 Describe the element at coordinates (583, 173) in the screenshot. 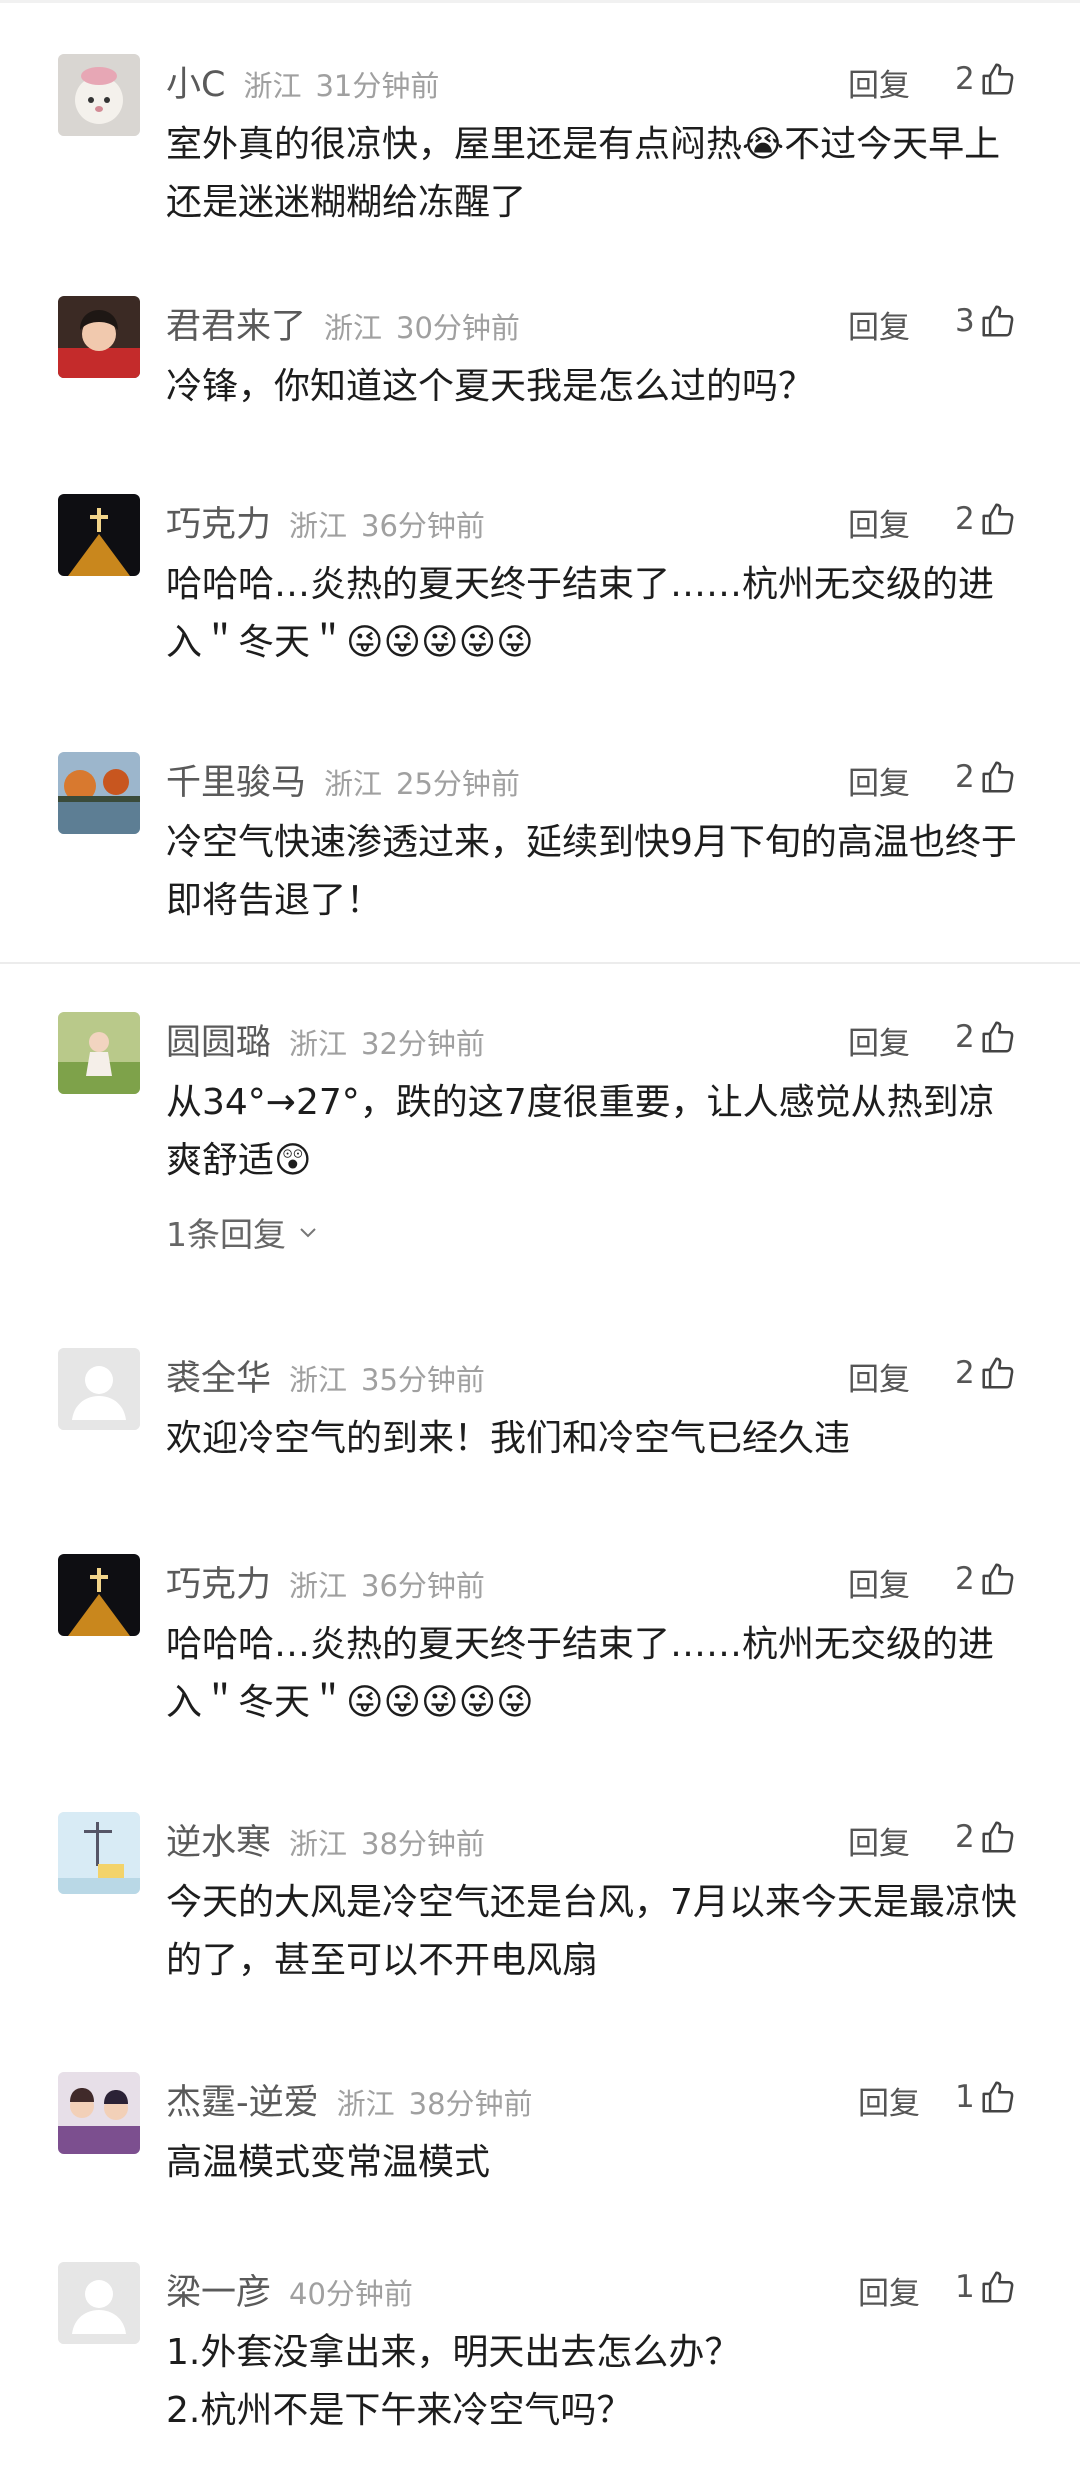

I see `comment-text: 室外真的很凉快，屋里还是有点闷热😭不过今天早上还是迷迷糊糊给冻醒了` at that location.